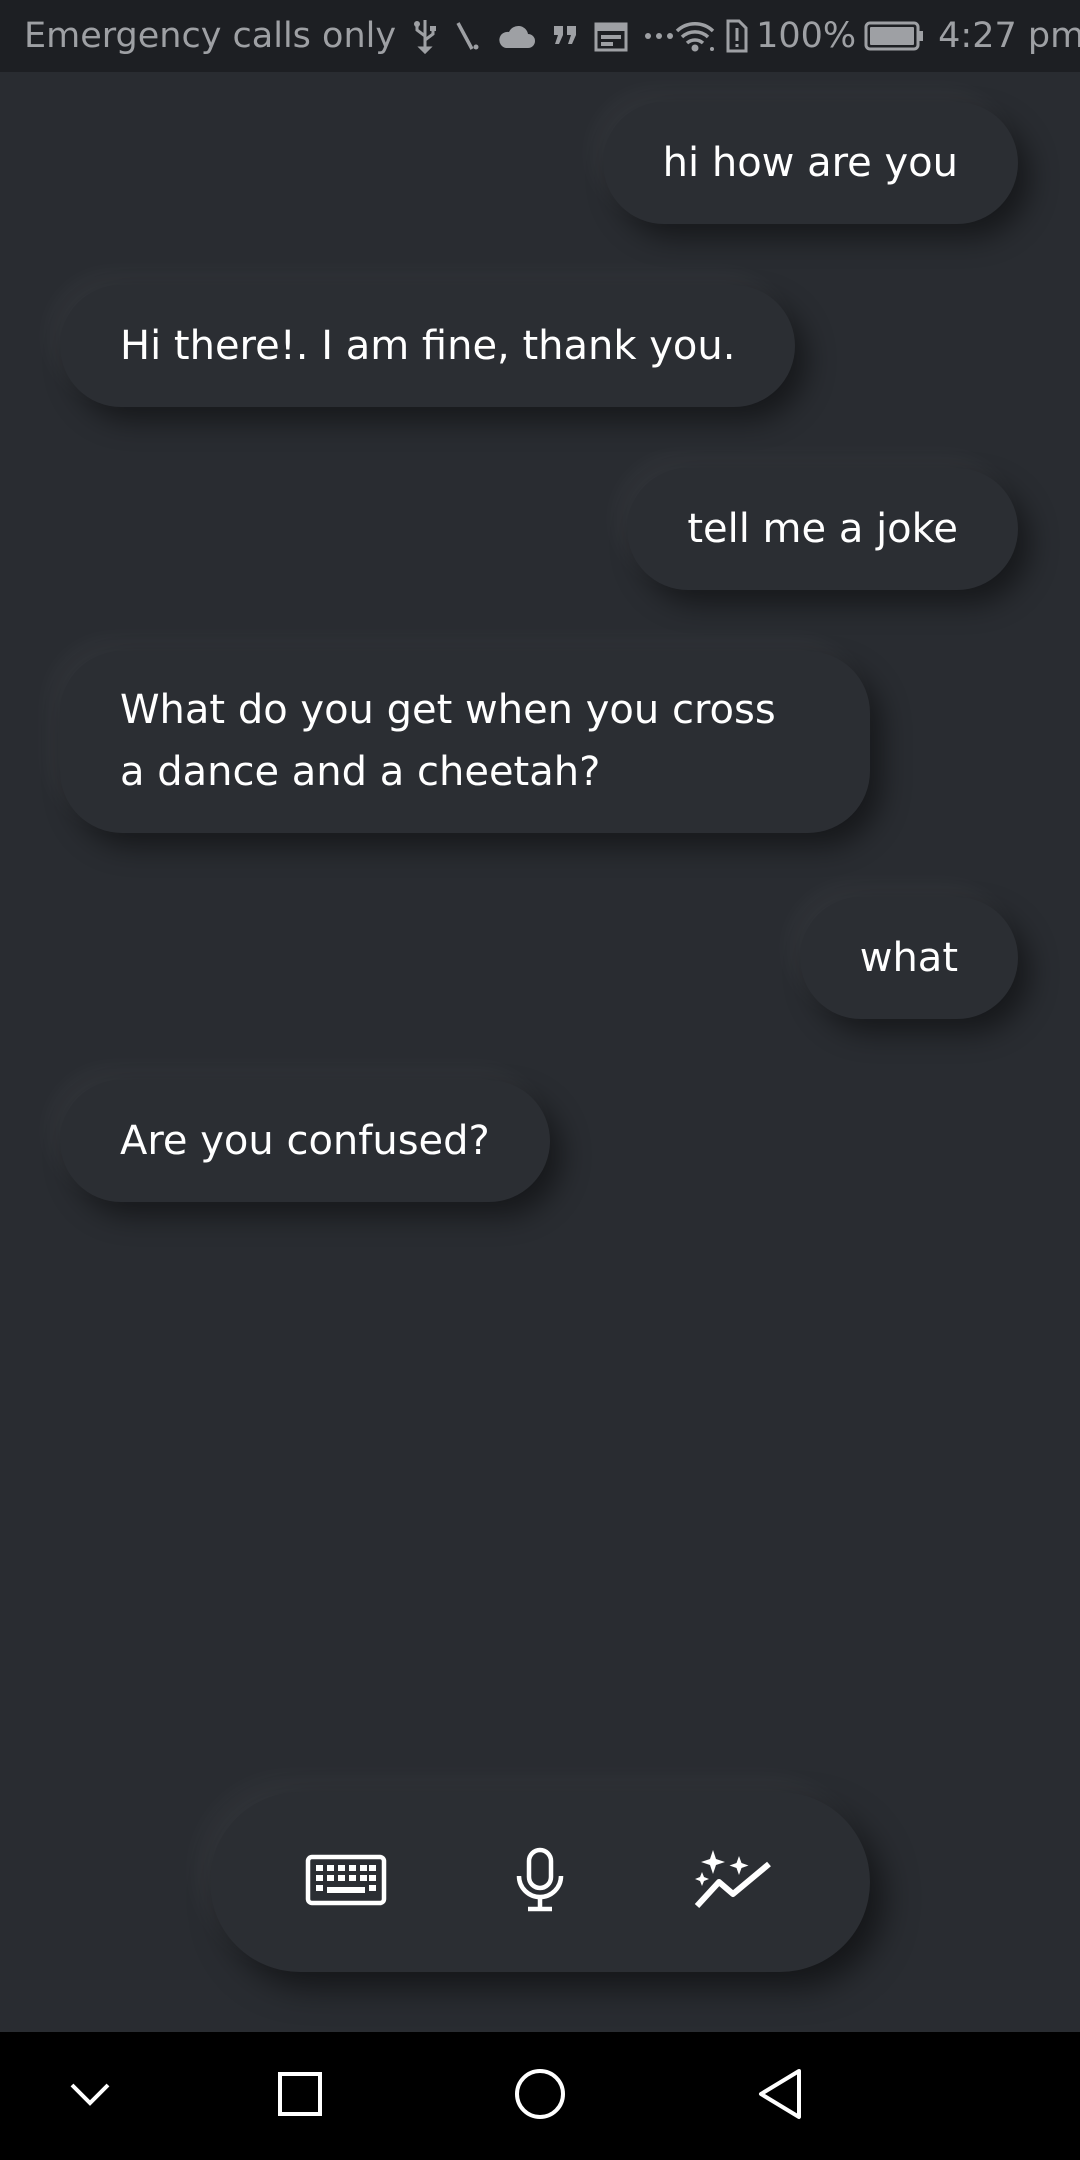 Image resolution: width=1080 pixels, height=2160 pixels. Describe the element at coordinates (565, 36) in the screenshot. I see `quote-icon` at that location.